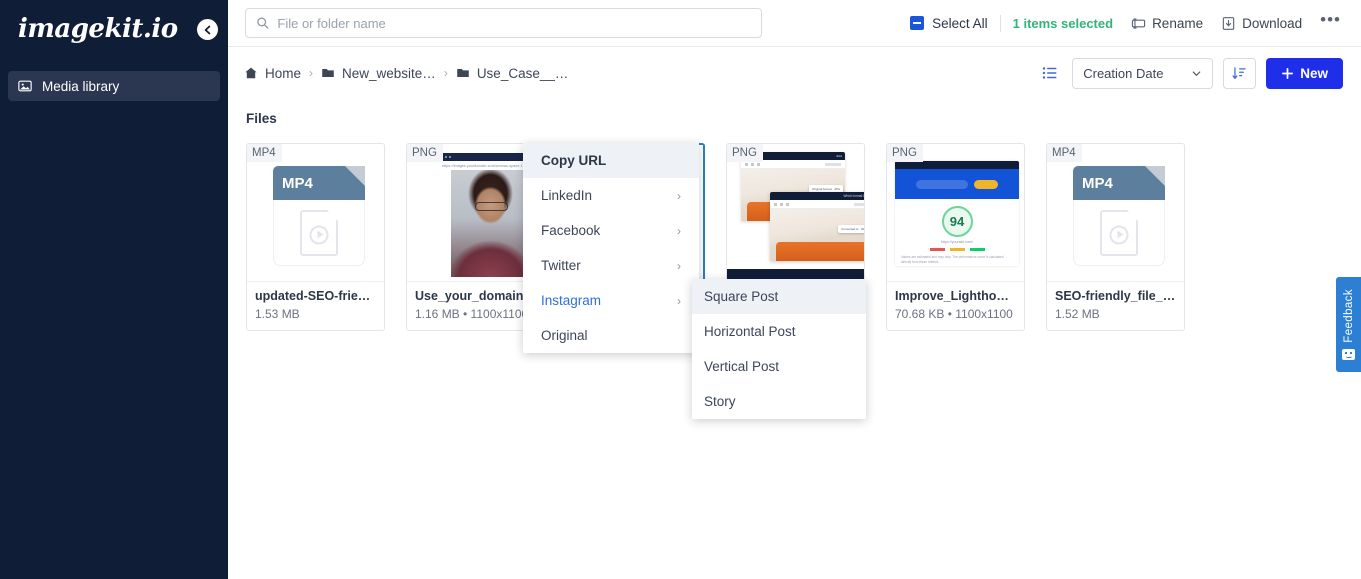 This screenshot has height=579, width=1361. What do you see at coordinates (917, 23) in the screenshot?
I see `select-all-checkbox-indeterminate` at bounding box center [917, 23].